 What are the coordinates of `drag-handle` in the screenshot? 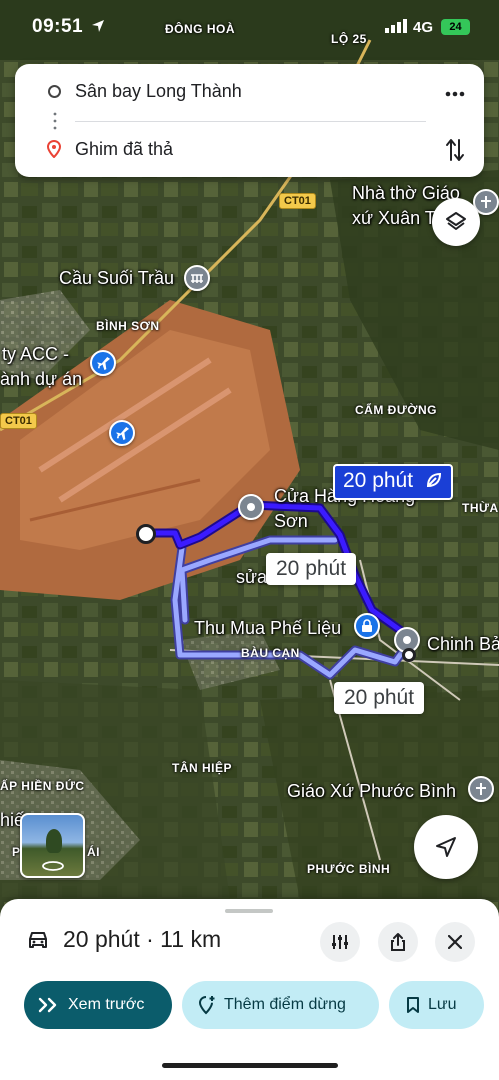 It's located at (249, 911).